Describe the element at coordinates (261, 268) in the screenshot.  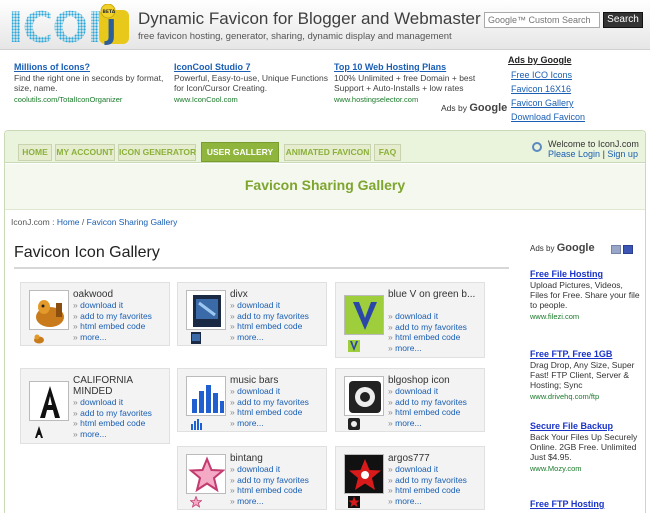
I see `gallery-divider` at that location.